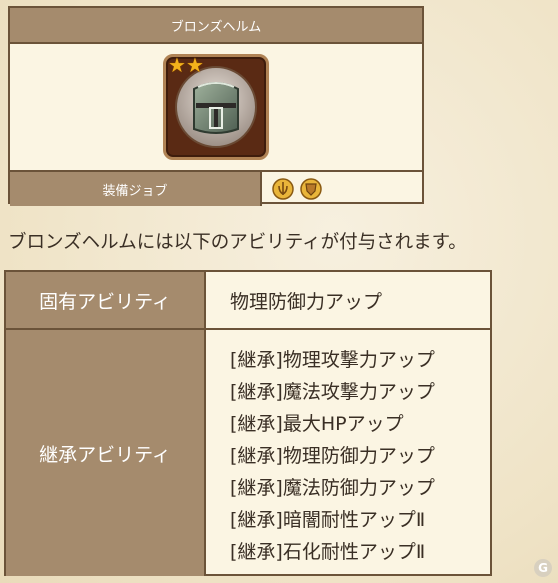 This screenshot has width=558, height=583. I want to click on list-item: [継承]暗闇耐性アップⅡ, so click(328, 520).